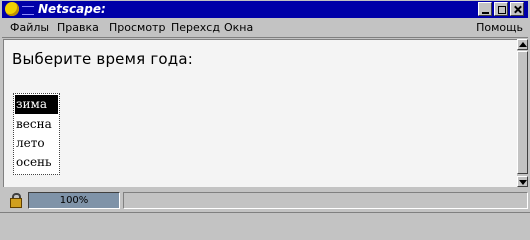  I want to click on window-frame-bottom, so click(265, 216).